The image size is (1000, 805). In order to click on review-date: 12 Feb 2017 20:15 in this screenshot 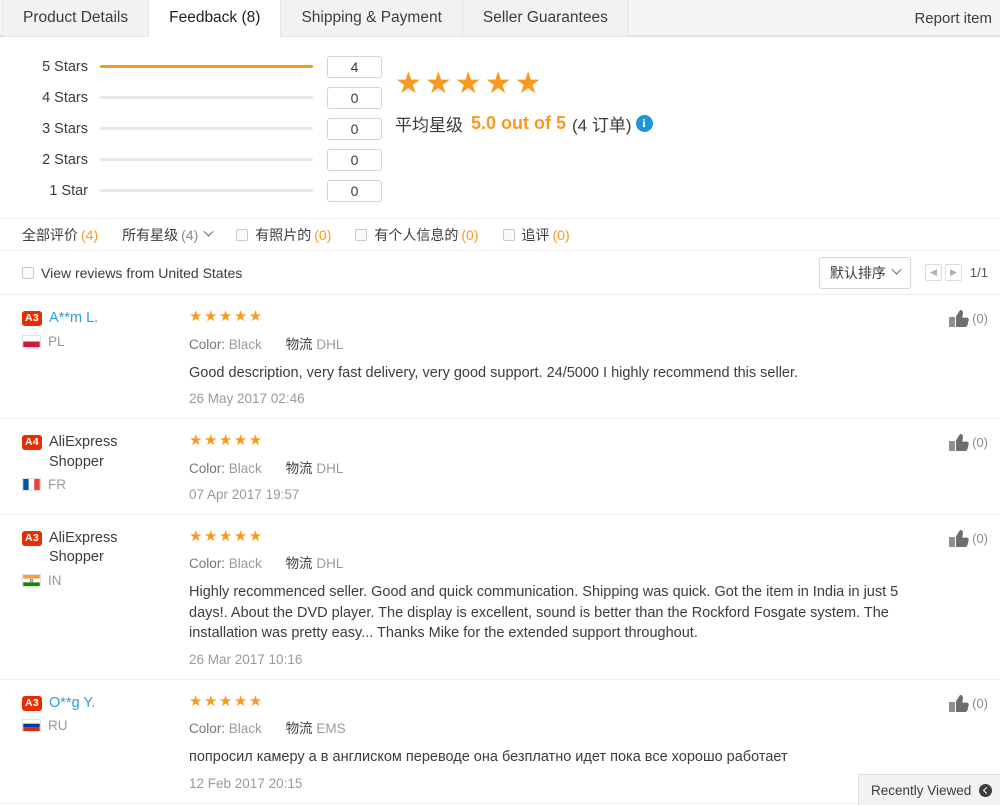, I will do `click(246, 783)`.